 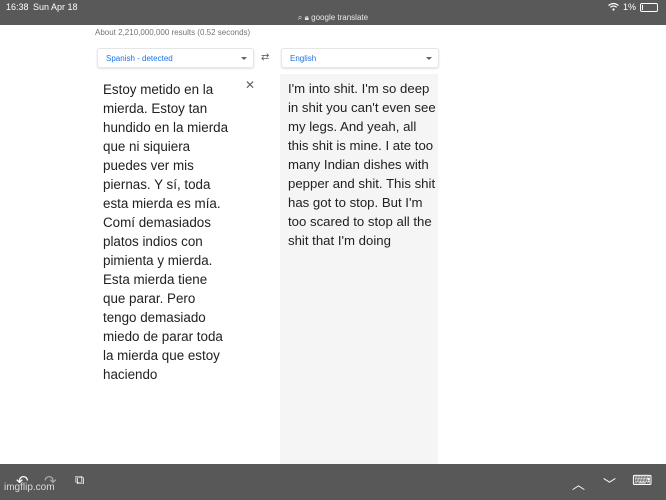 What do you see at coordinates (649, 7) in the screenshot?
I see `battery-icon` at bounding box center [649, 7].